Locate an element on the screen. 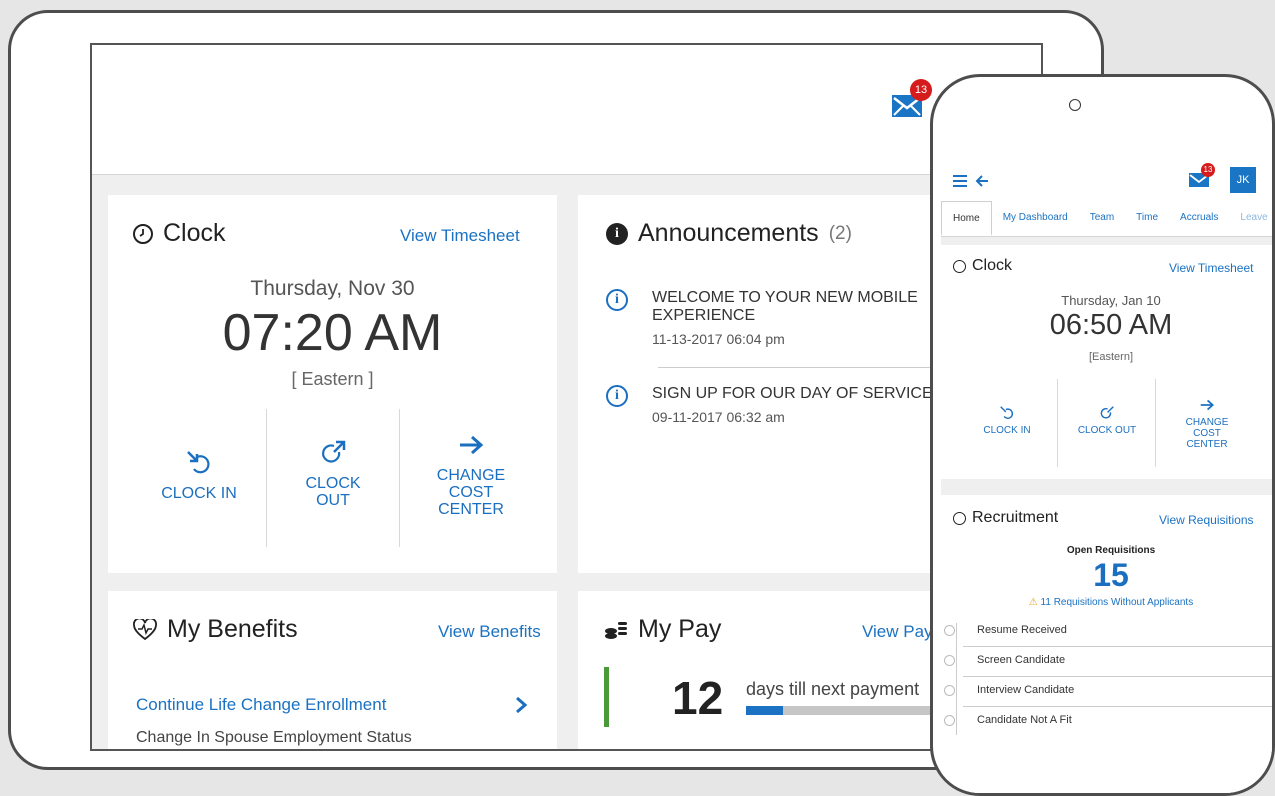 The image size is (1275, 796). requisitions-warning: ⚠ 11 Requisitions Without Applicants is located at coordinates (1106, 602).